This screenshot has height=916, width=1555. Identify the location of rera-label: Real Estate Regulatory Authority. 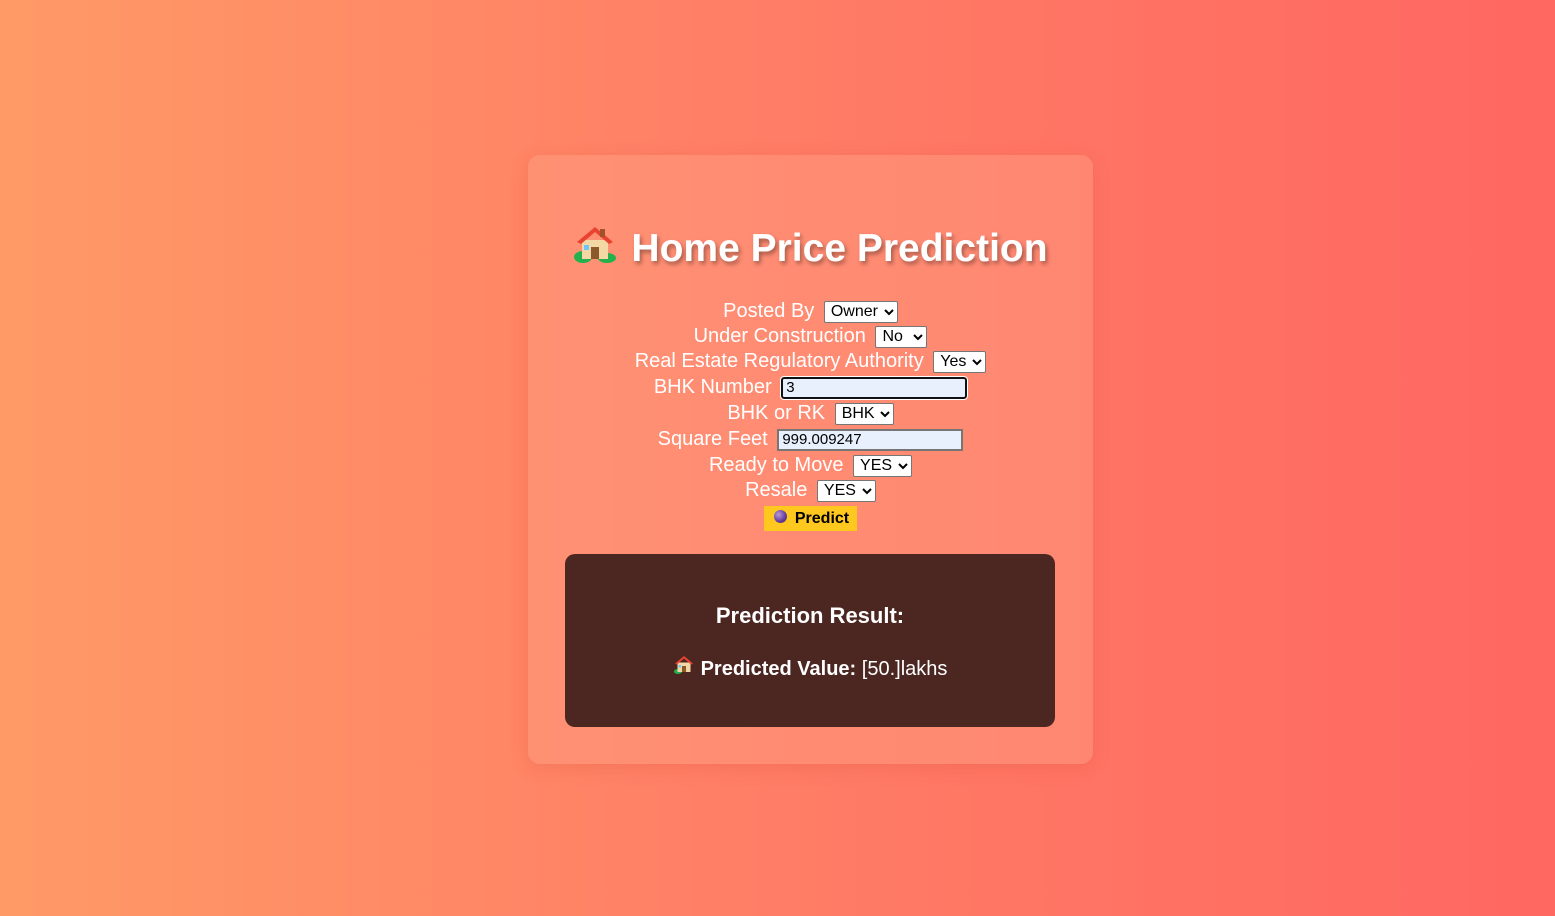
(779, 361).